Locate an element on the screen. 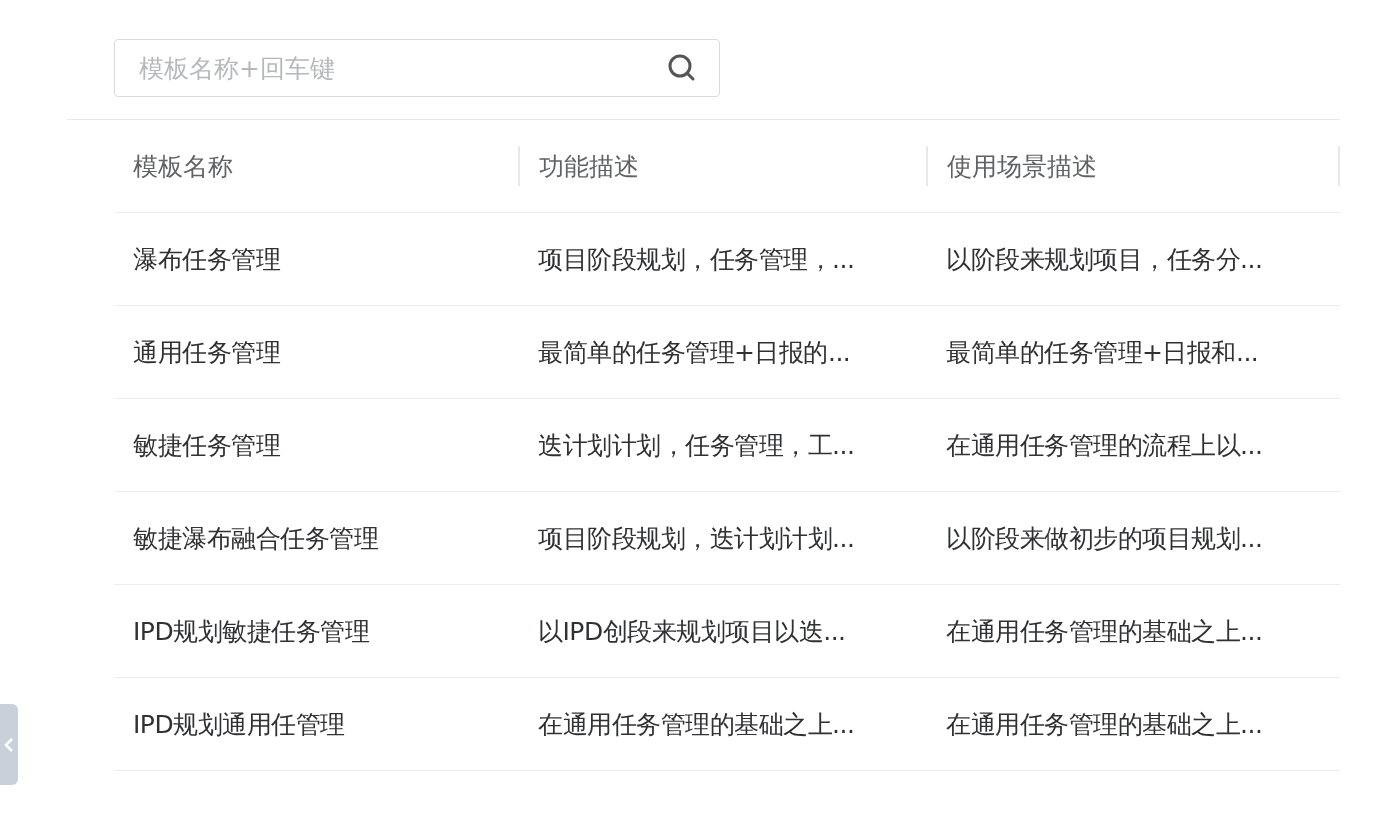 The width and height of the screenshot is (1380, 824). table-cell-text: 敏捷任务管理 is located at coordinates (206, 445).